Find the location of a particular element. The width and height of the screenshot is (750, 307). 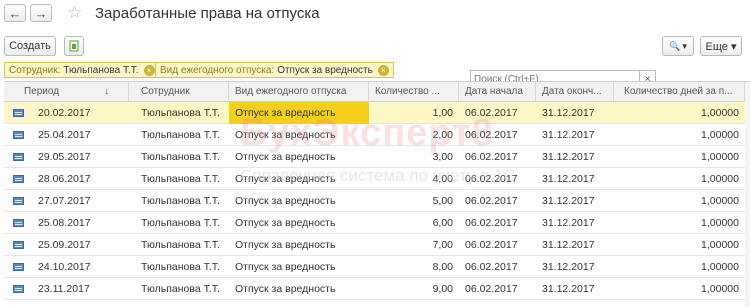

arrow-right-icon: → is located at coordinates (41, 13).